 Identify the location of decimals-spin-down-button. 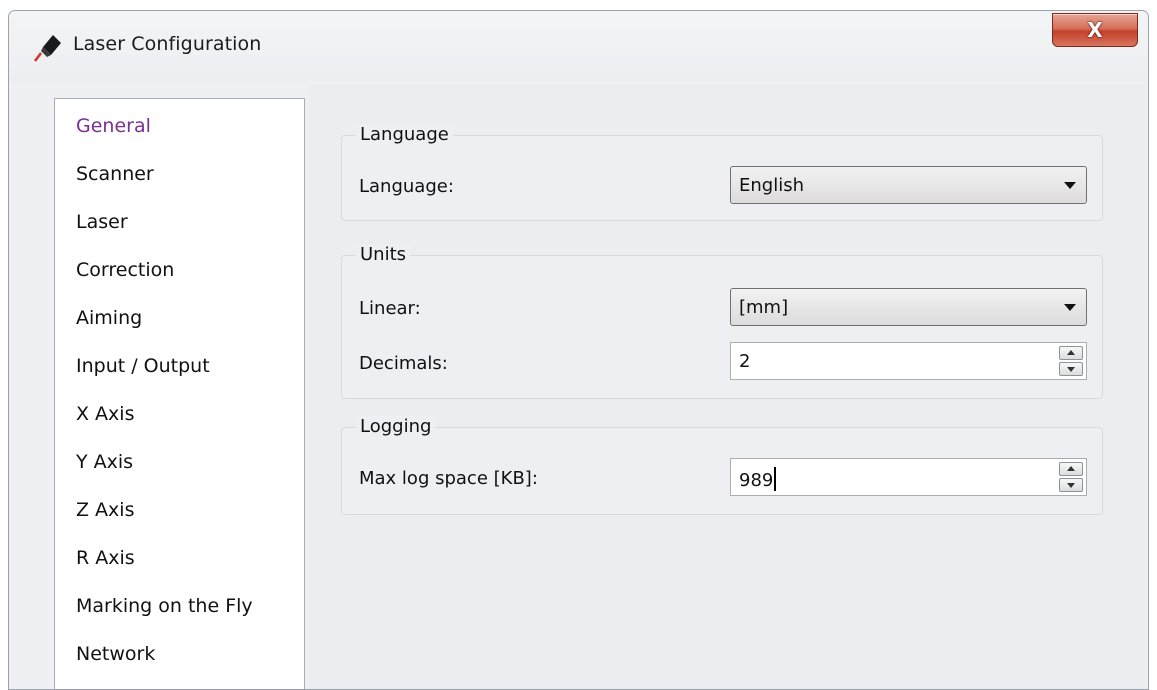
(1071, 369).